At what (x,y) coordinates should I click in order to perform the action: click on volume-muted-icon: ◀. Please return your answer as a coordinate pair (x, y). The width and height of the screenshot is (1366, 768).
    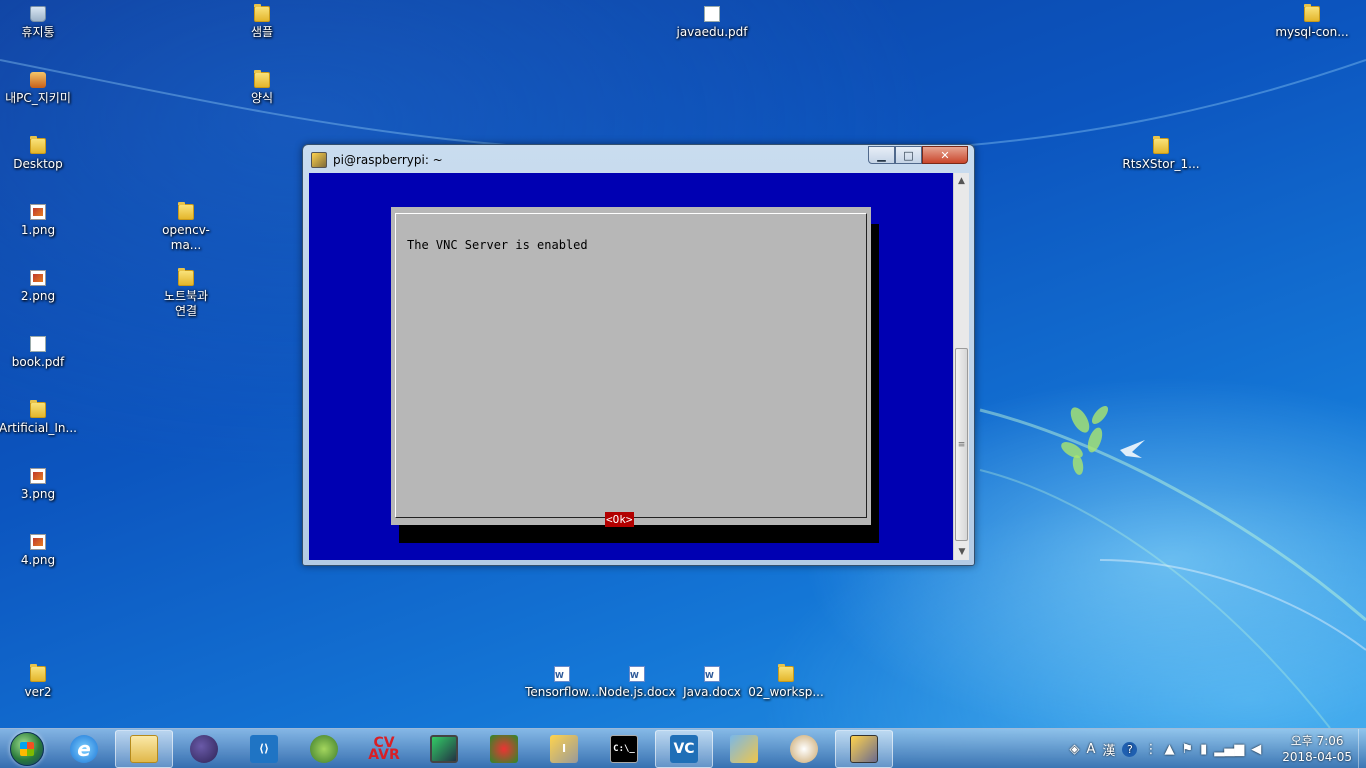
    Looking at the image, I should click on (1256, 749).